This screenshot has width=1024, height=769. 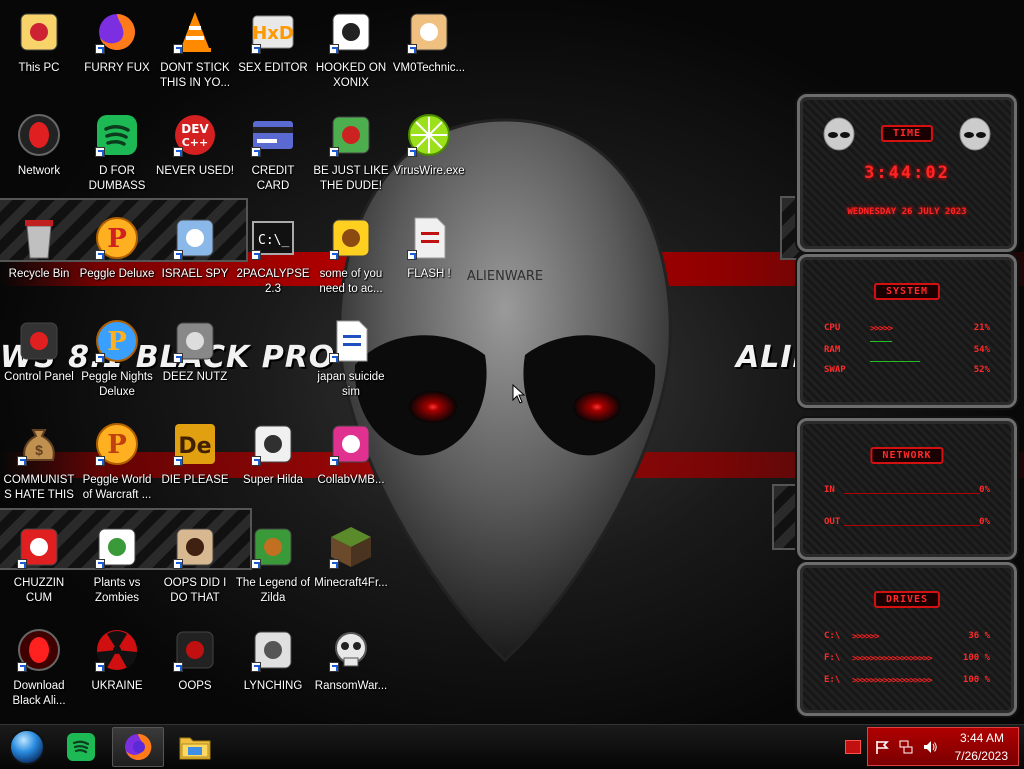 I want to click on desktop-icon: FLASH !, so click(x=429, y=248).